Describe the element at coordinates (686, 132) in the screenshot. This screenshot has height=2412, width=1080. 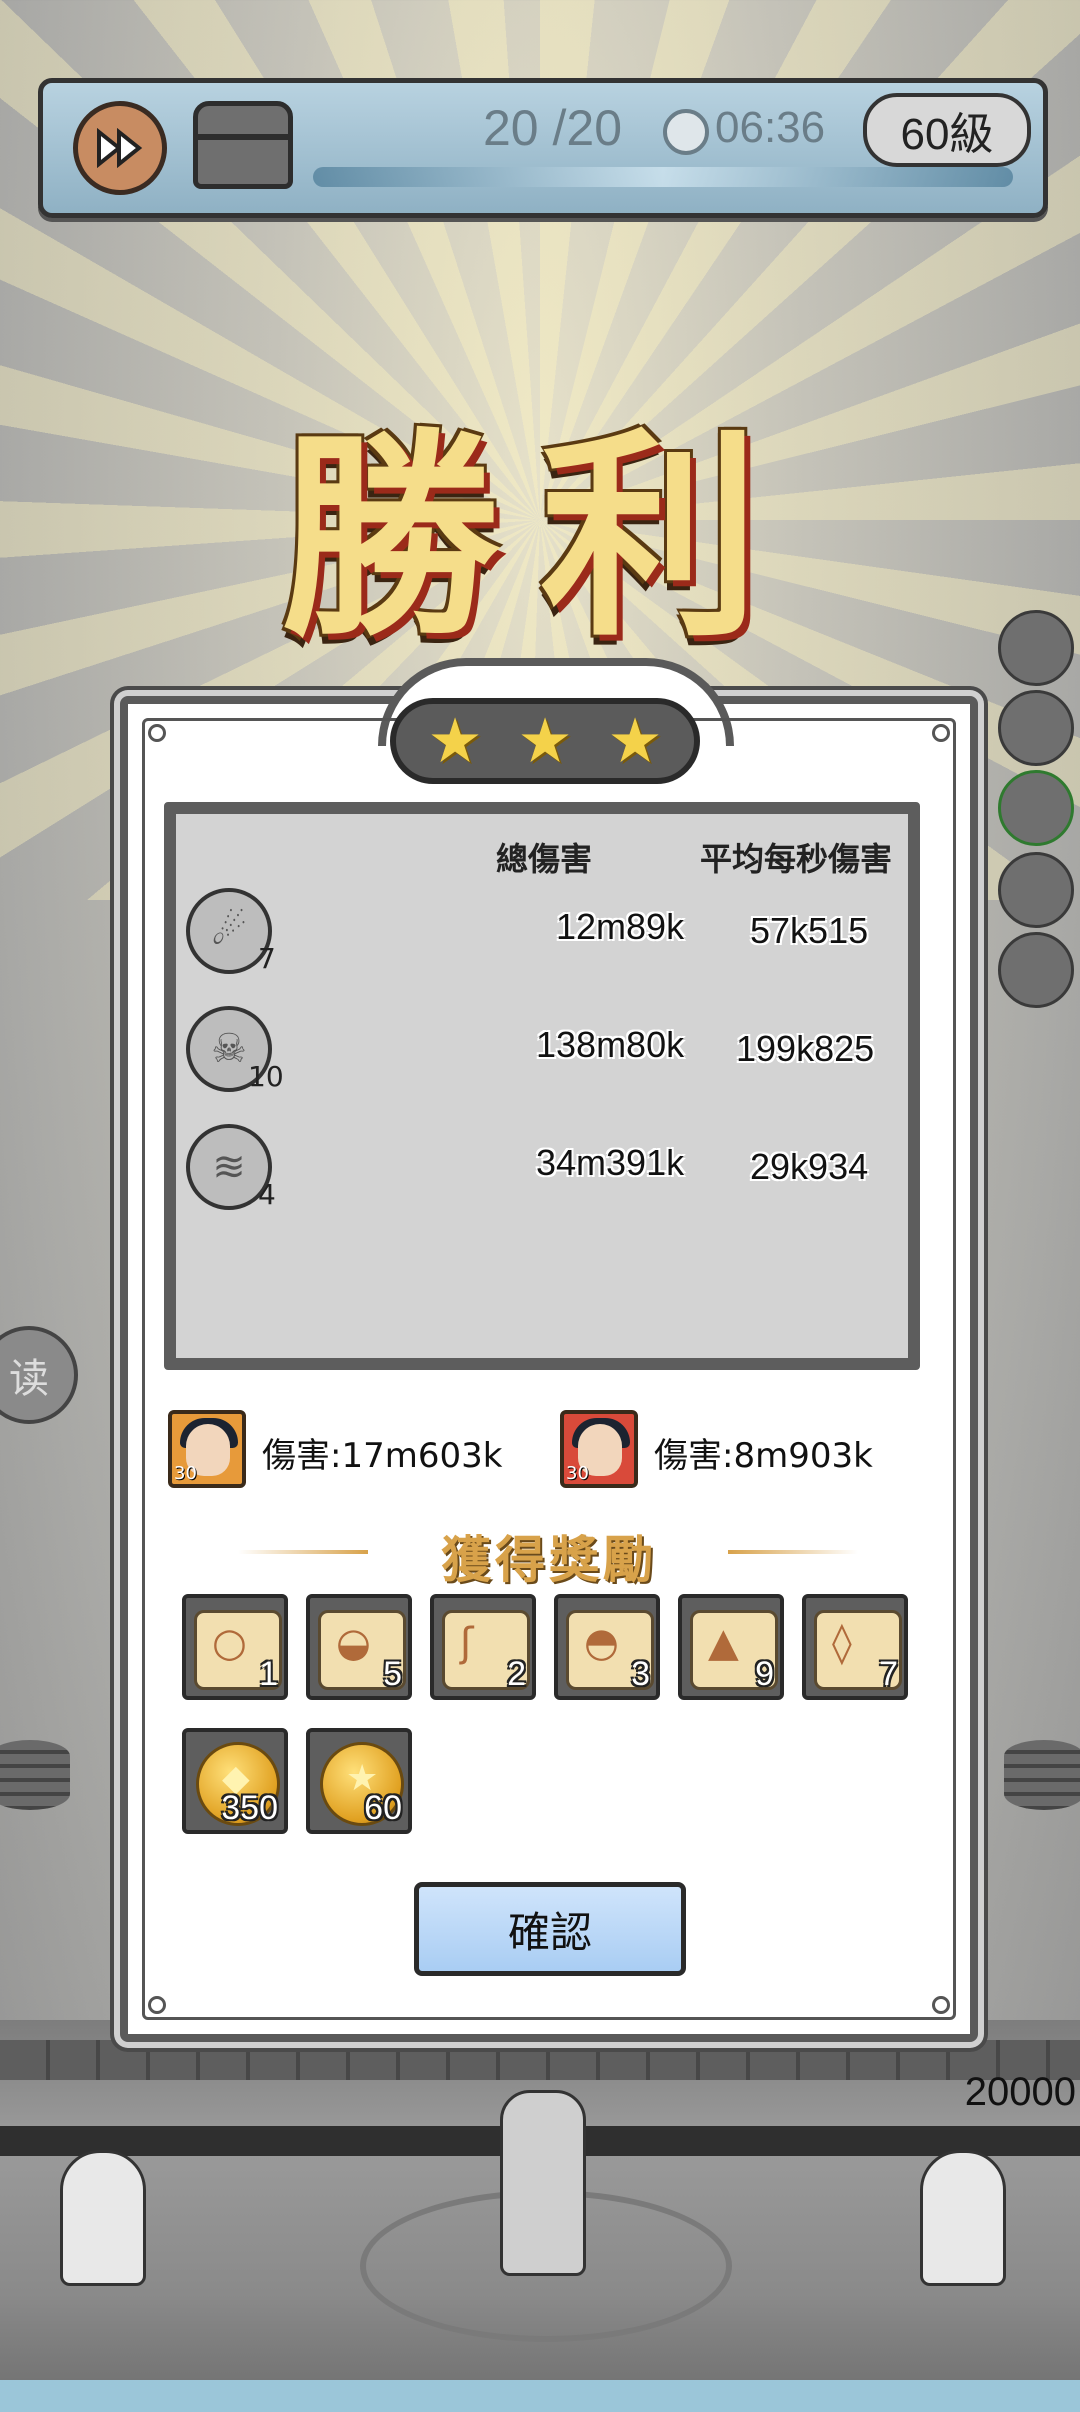
I see `clock-icon` at that location.